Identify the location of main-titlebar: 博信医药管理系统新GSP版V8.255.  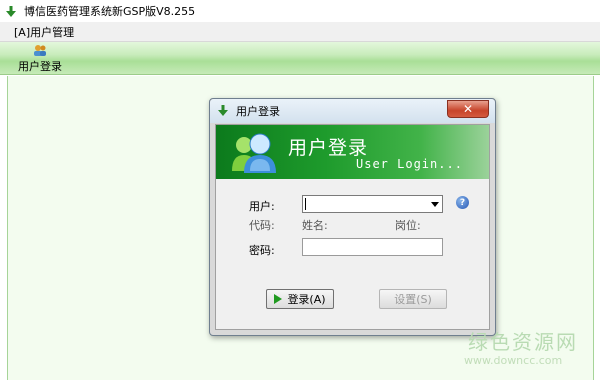
(300, 11).